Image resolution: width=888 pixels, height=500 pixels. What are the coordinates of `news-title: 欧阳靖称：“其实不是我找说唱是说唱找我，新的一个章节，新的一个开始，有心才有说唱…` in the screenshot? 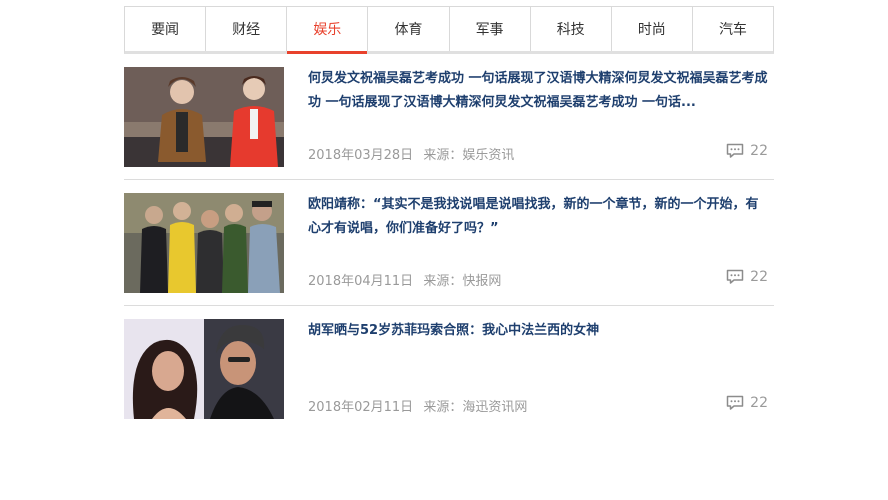 It's located at (539, 217).